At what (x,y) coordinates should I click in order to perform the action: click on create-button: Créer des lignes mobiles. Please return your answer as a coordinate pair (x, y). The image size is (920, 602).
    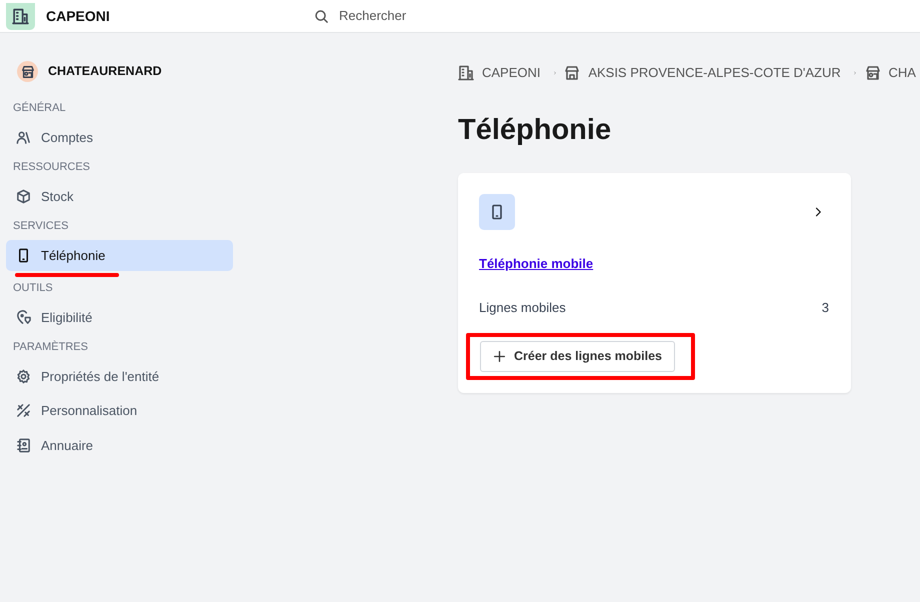
    Looking at the image, I should click on (577, 356).